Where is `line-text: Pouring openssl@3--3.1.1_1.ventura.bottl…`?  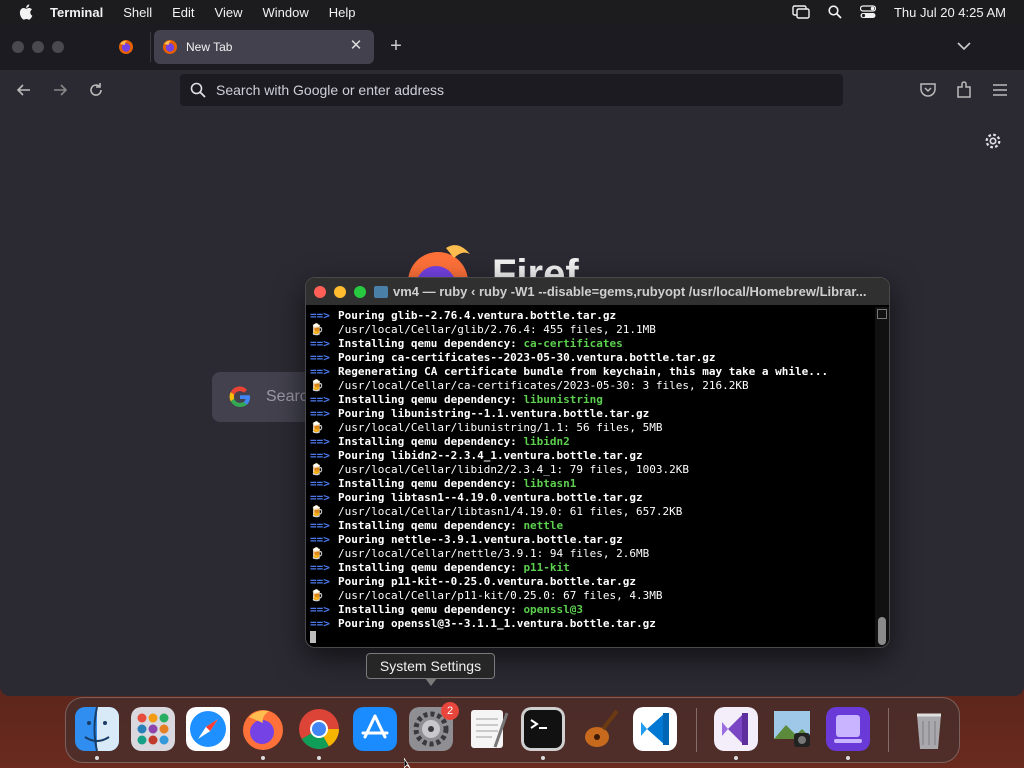 line-text: Pouring openssl@3--3.1.1_1.ventura.bottl… is located at coordinates (497, 623).